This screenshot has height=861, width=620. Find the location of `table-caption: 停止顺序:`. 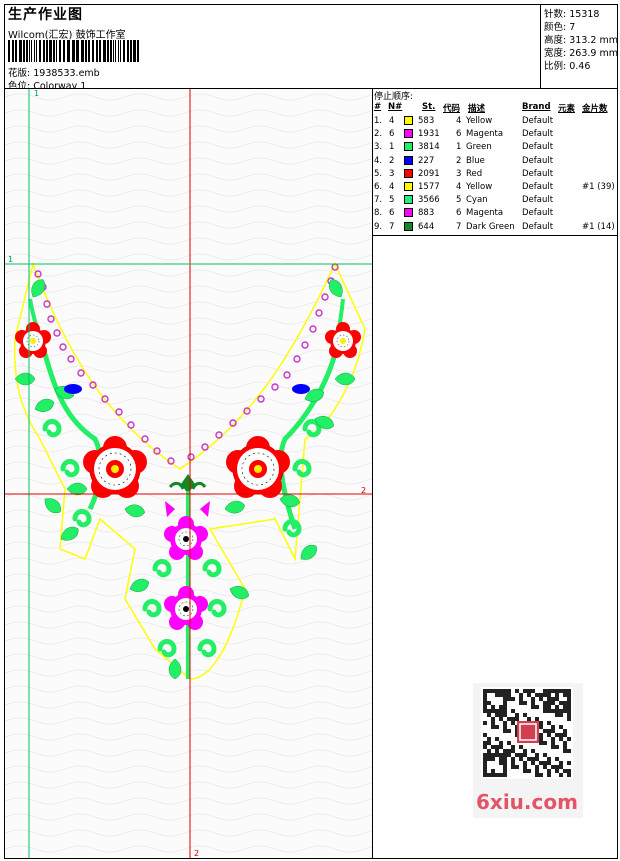

table-caption: 停止顺序: is located at coordinates (394, 97).